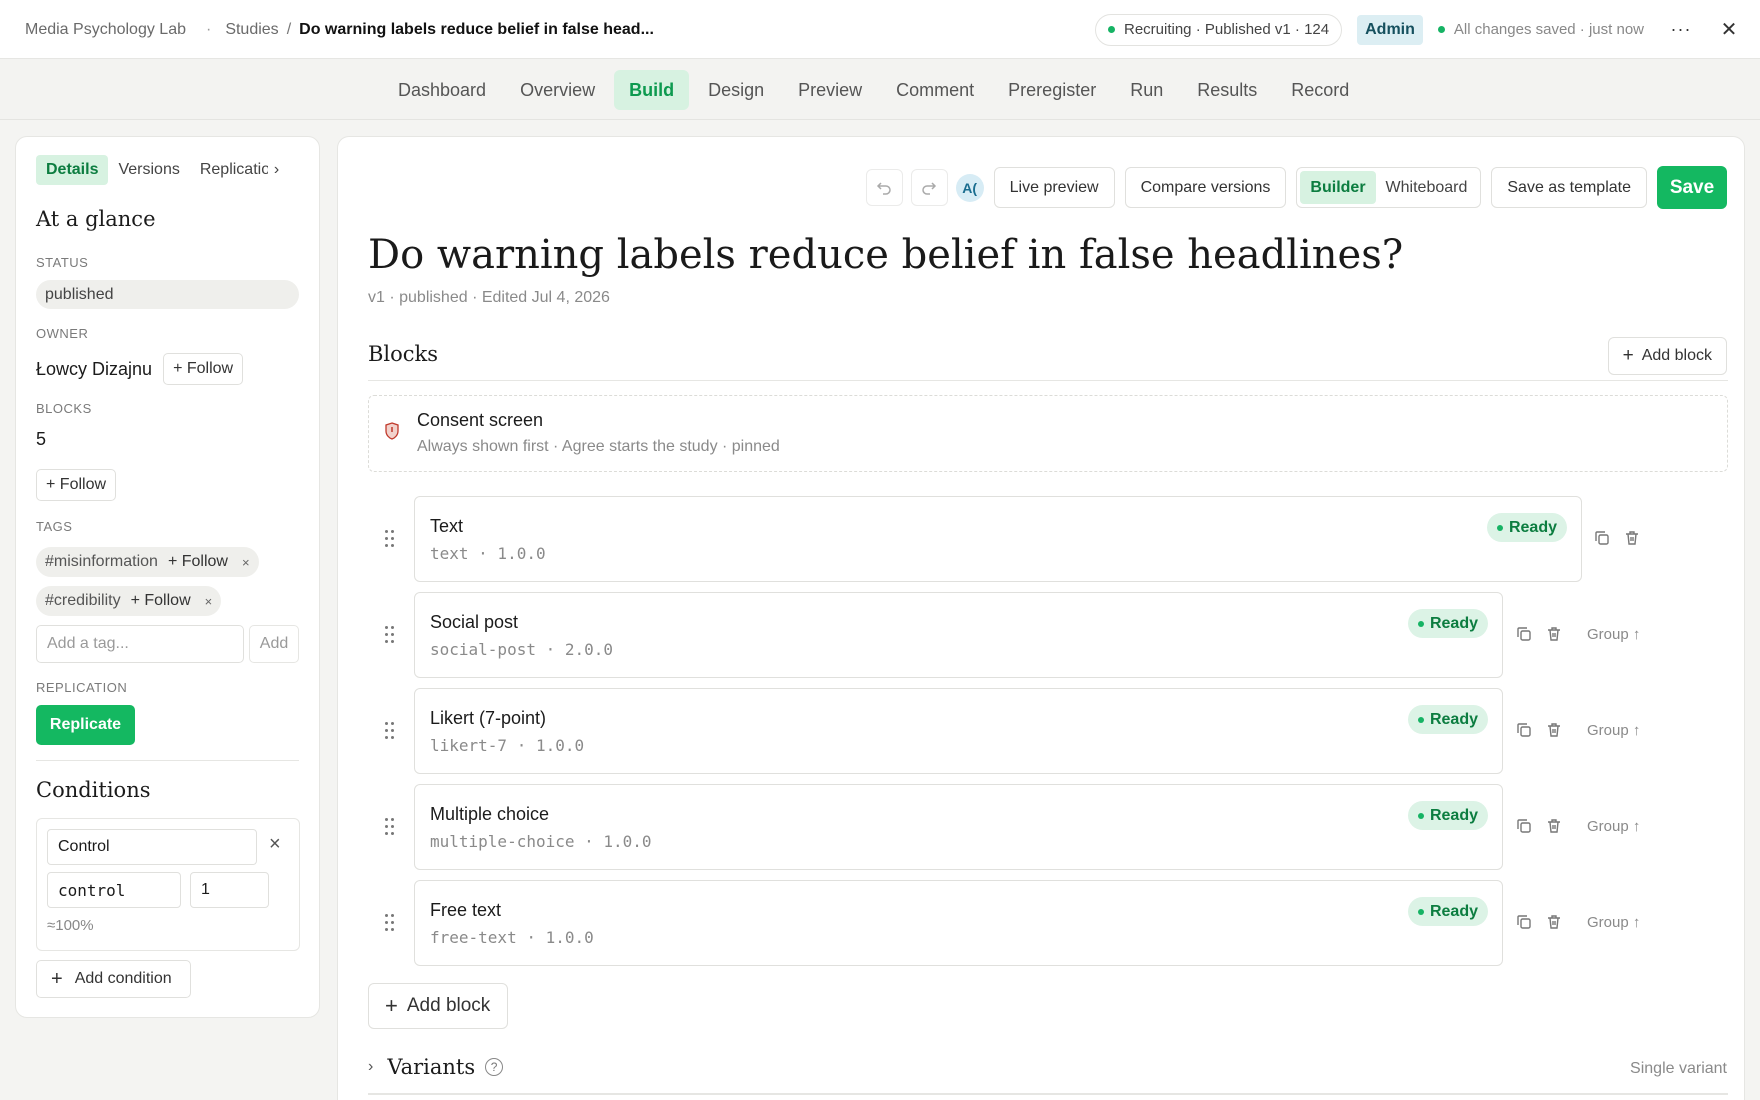 This screenshot has width=1760, height=1100. What do you see at coordinates (436, 1067) in the screenshot?
I see `variants-toggle: › Variants ?` at bounding box center [436, 1067].